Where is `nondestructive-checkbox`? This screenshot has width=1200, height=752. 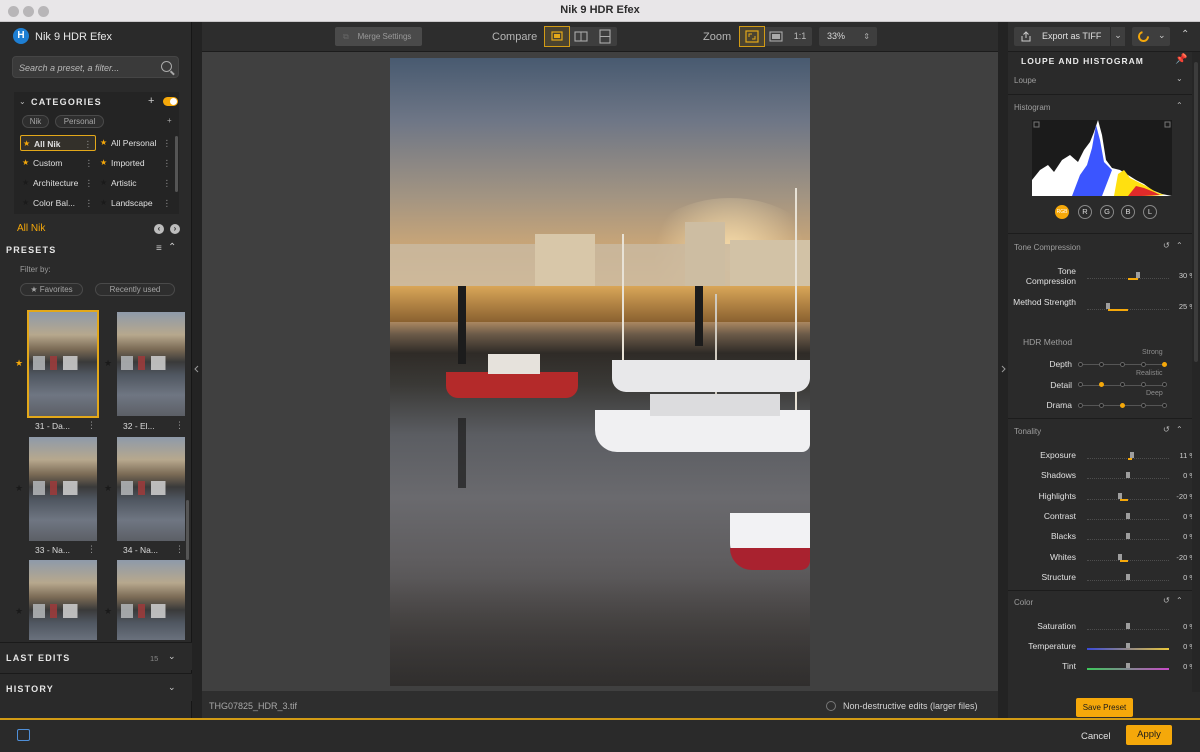
nondestructive-checkbox is located at coordinates (831, 706).